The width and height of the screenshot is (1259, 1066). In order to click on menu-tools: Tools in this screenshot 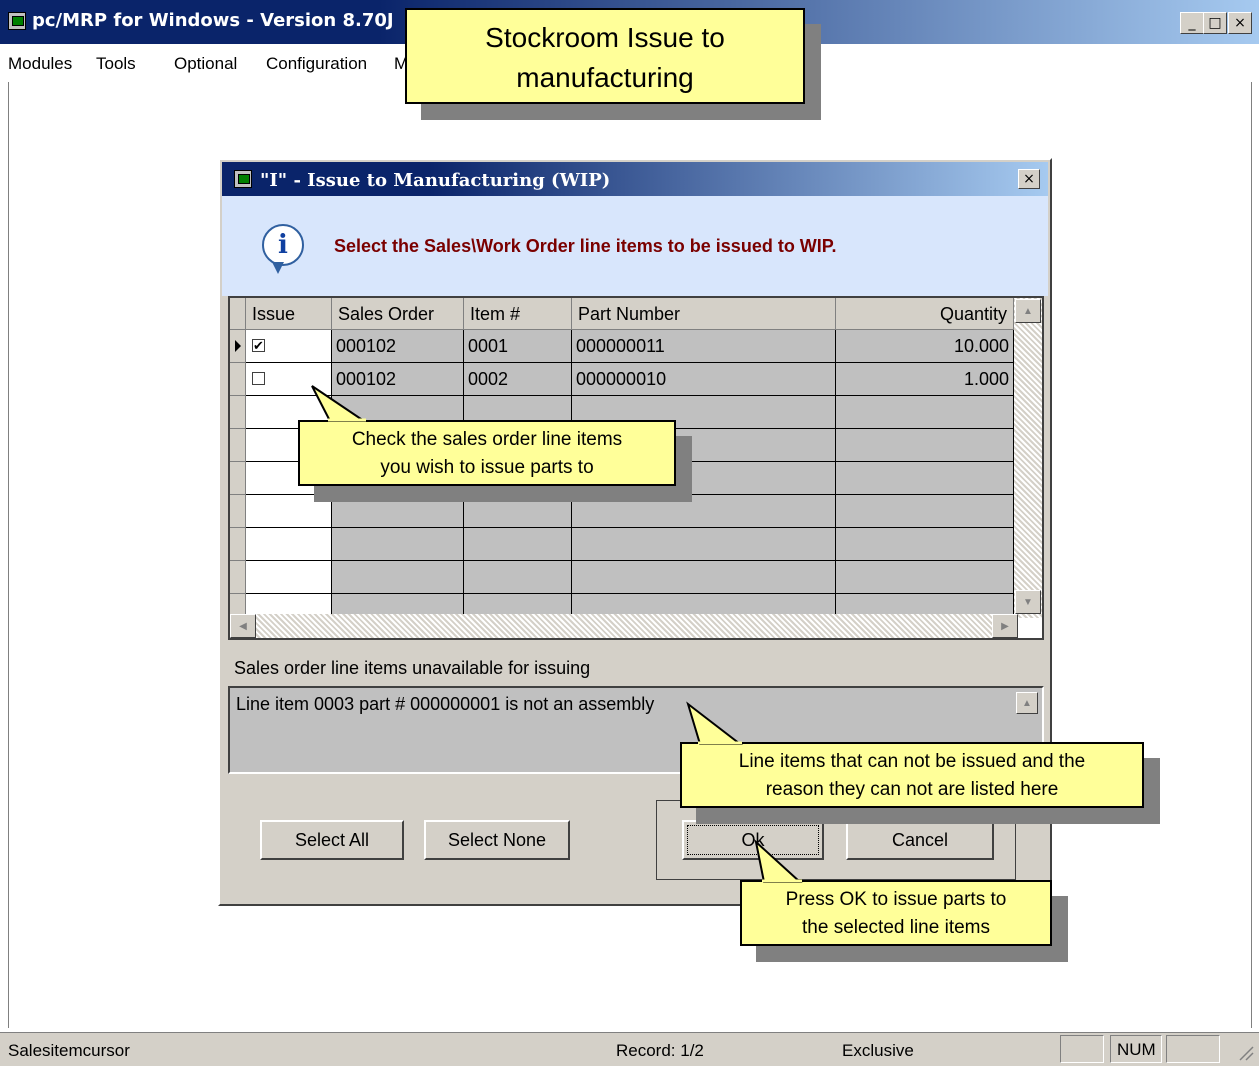, I will do `click(116, 64)`.